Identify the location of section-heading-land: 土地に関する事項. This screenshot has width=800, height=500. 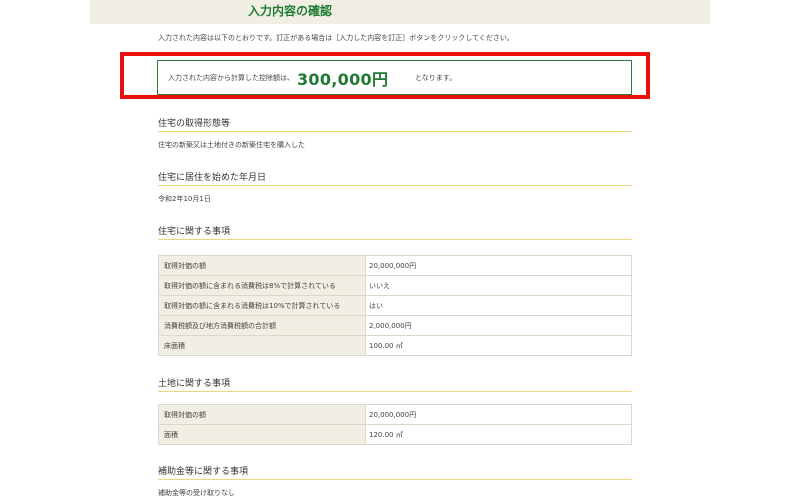
(194, 384).